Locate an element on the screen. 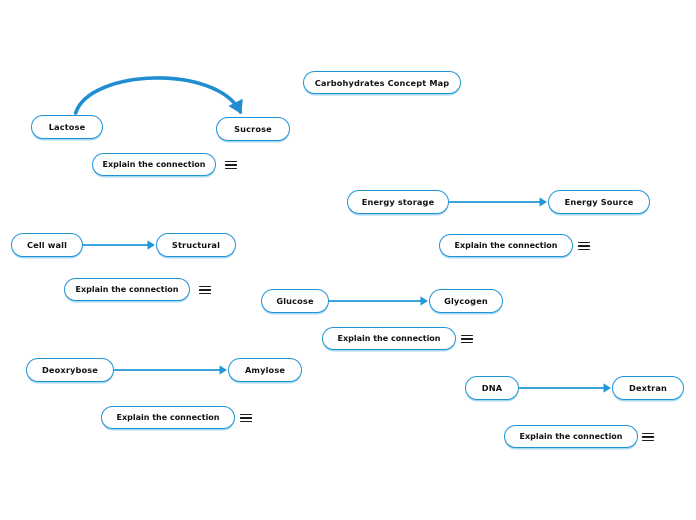 The height and width of the screenshot is (520, 696). node-dna-dextran-source-label: DNA is located at coordinates (492, 388).